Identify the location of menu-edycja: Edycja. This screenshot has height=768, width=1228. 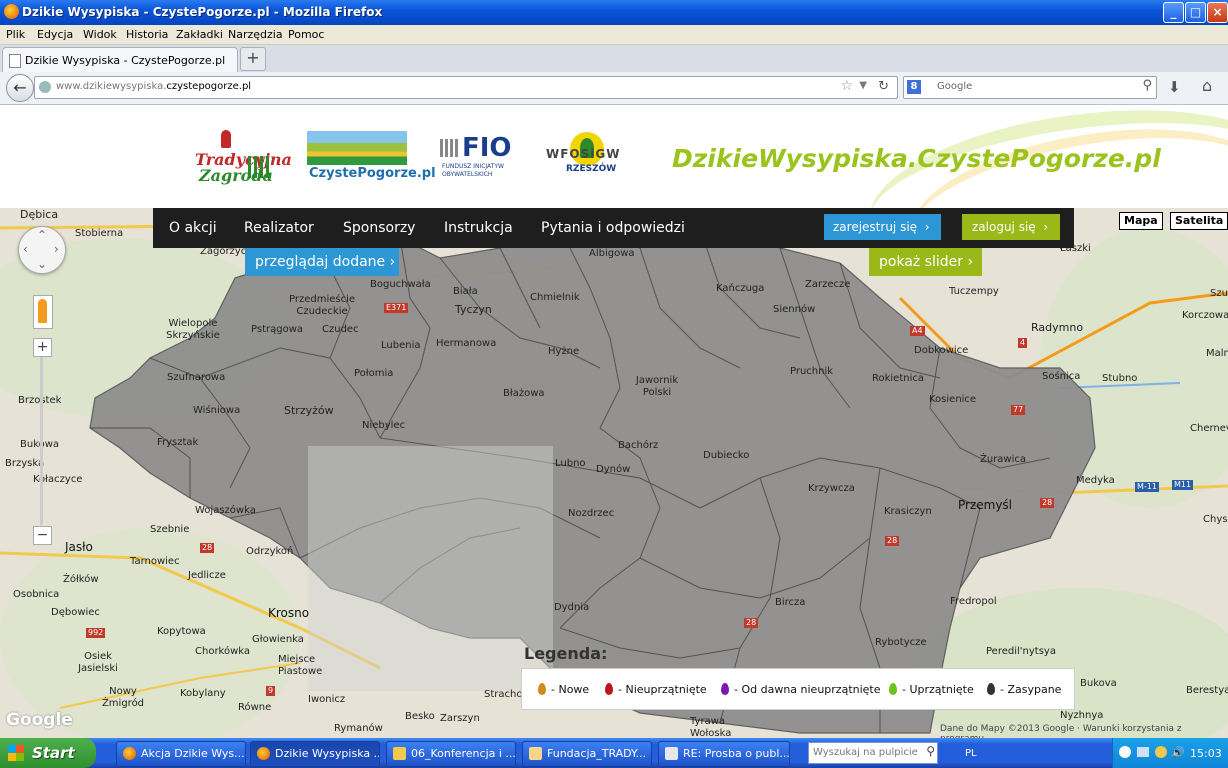
(55, 34).